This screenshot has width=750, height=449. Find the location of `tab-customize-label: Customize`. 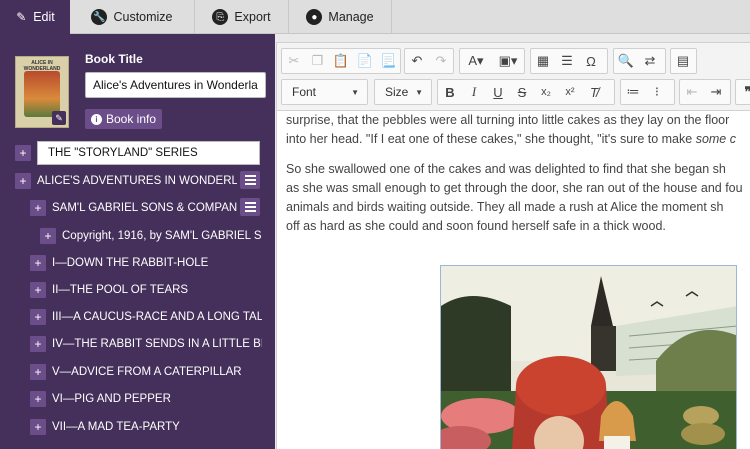

tab-customize-label: Customize is located at coordinates (143, 17).